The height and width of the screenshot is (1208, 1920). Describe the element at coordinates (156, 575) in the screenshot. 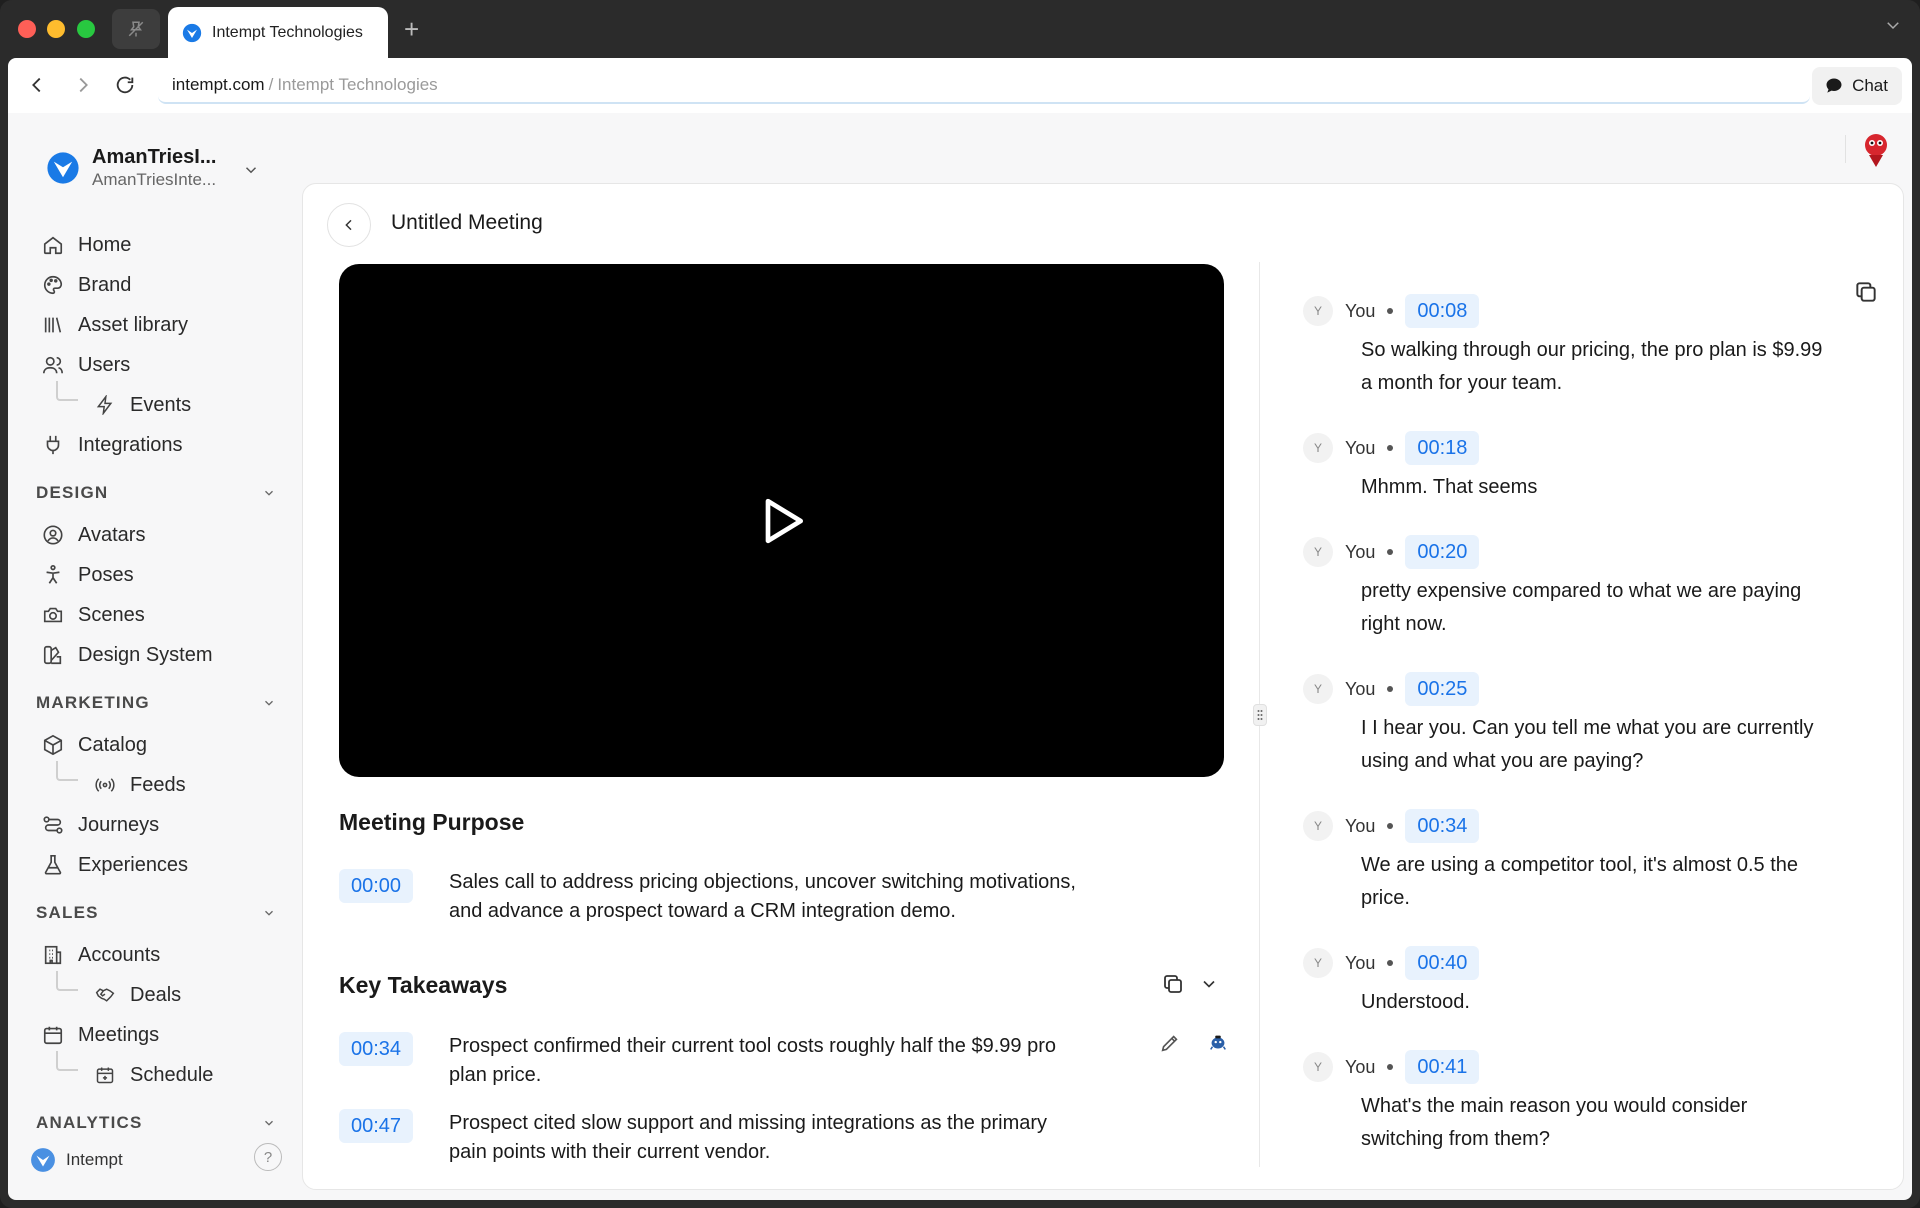

I see `sidebar-item-poses: Poses` at that location.